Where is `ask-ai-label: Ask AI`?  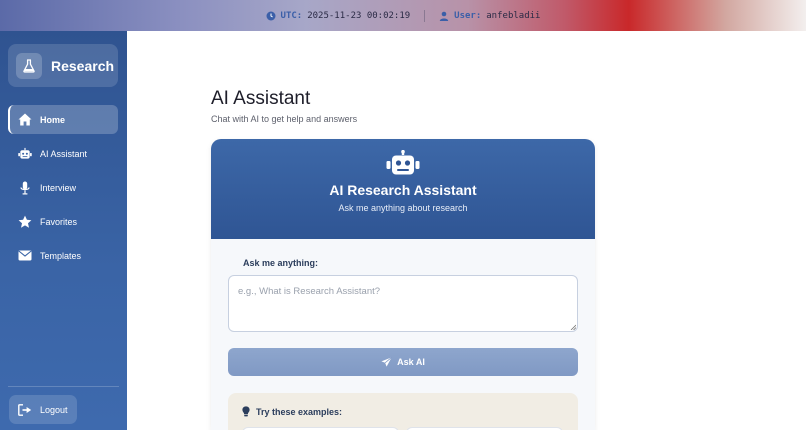 ask-ai-label: Ask AI is located at coordinates (411, 362).